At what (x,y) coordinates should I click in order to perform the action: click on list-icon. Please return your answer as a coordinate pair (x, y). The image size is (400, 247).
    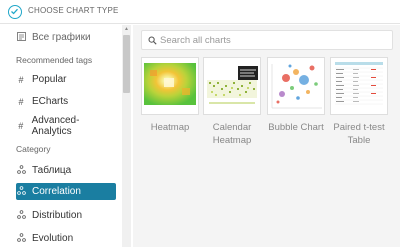
    Looking at the image, I should click on (21, 37).